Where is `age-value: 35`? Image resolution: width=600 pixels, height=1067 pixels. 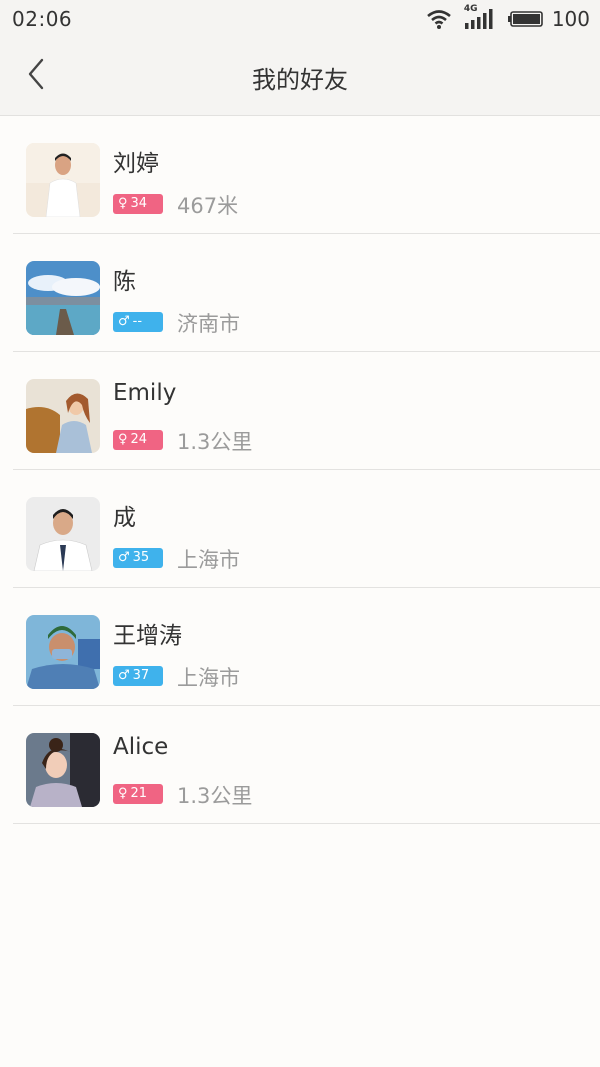
age-value: 35 is located at coordinates (141, 557).